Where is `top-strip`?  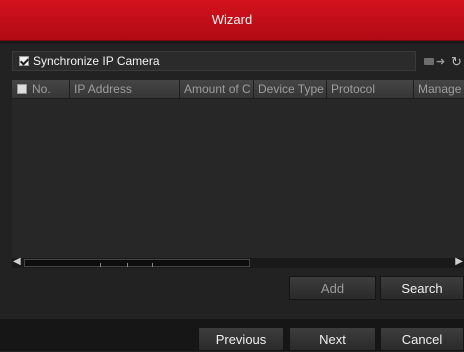
top-strip is located at coordinates (232, 42).